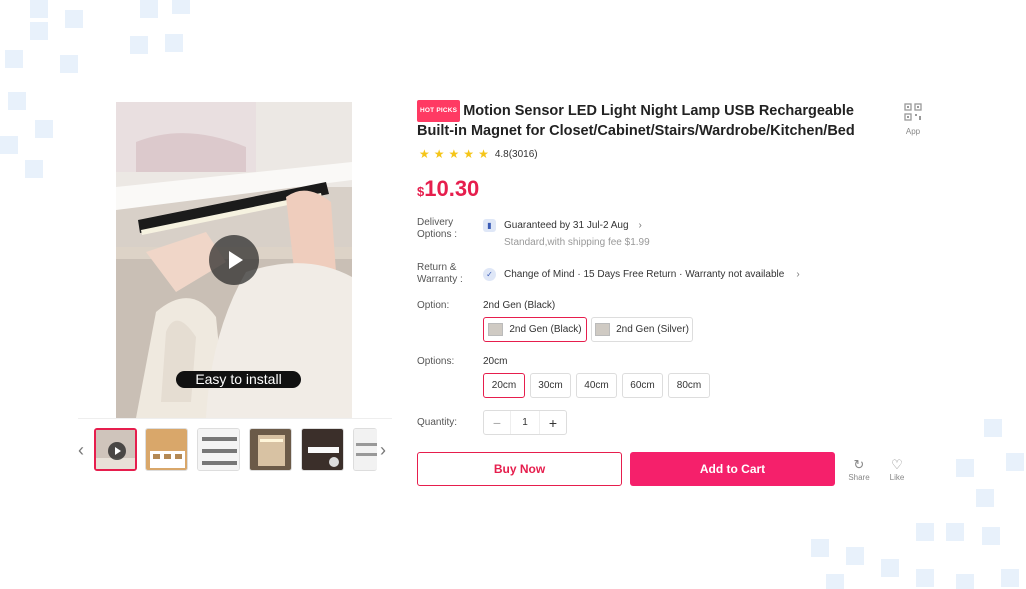 Image resolution: width=1026 pixels, height=589 pixels. What do you see at coordinates (553, 423) in the screenshot?
I see `plus-icon: +` at bounding box center [553, 423].